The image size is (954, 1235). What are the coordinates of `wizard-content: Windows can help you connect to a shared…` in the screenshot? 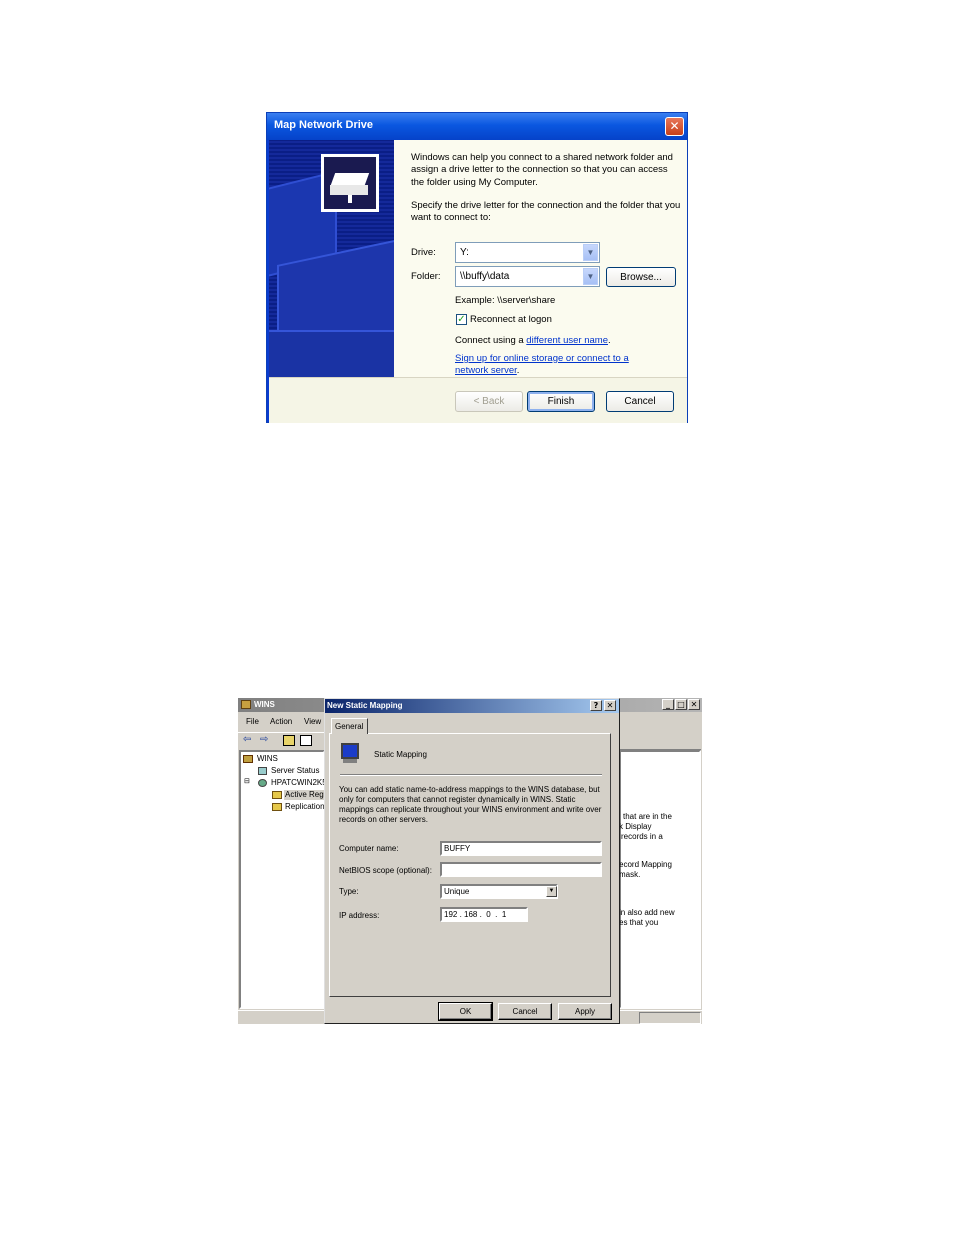 It's located at (540, 258).